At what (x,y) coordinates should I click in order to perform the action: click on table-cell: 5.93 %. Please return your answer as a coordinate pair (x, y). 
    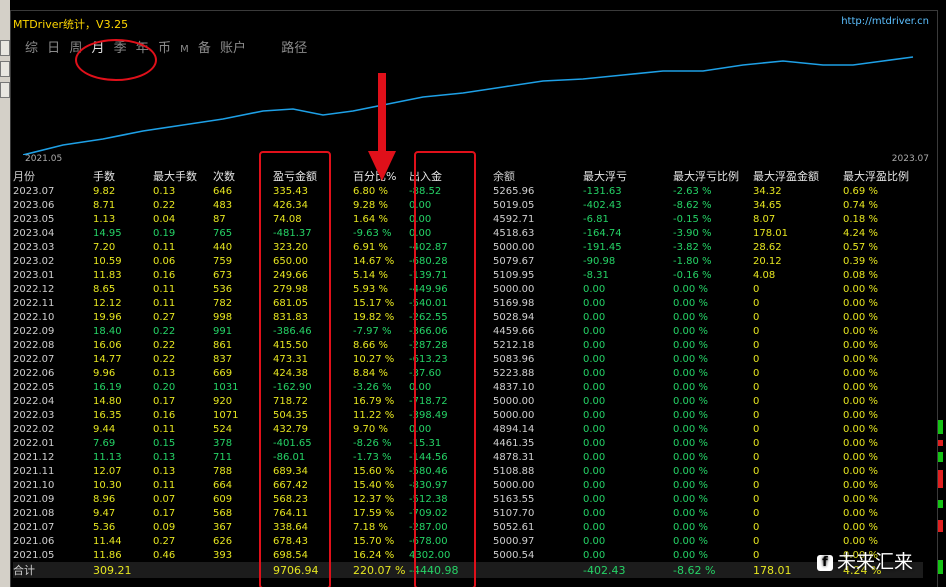
    Looking at the image, I should click on (370, 289).